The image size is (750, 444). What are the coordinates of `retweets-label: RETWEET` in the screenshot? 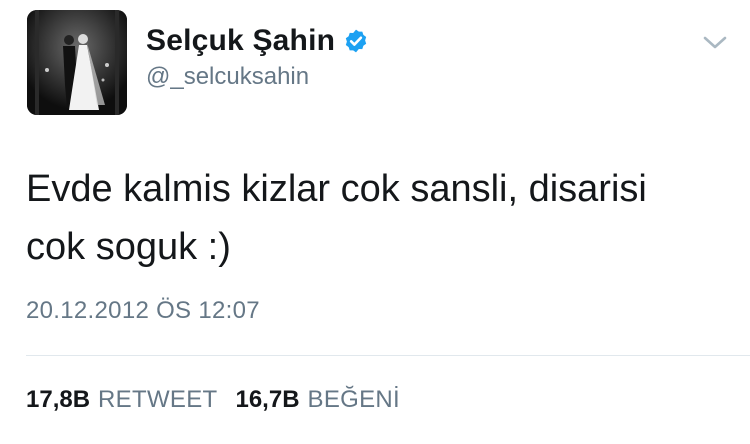 It's located at (158, 399).